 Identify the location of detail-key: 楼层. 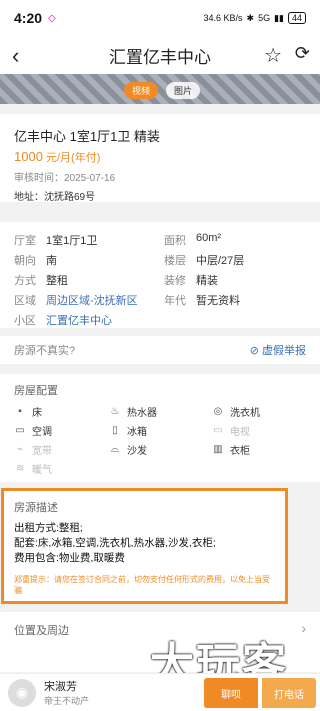
(175, 261).